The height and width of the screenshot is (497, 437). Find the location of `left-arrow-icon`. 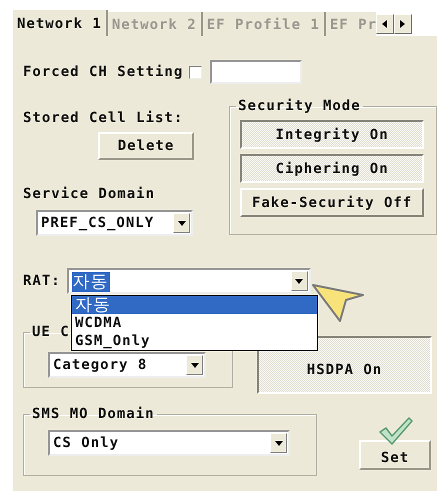

left-arrow-icon is located at coordinates (384, 24).